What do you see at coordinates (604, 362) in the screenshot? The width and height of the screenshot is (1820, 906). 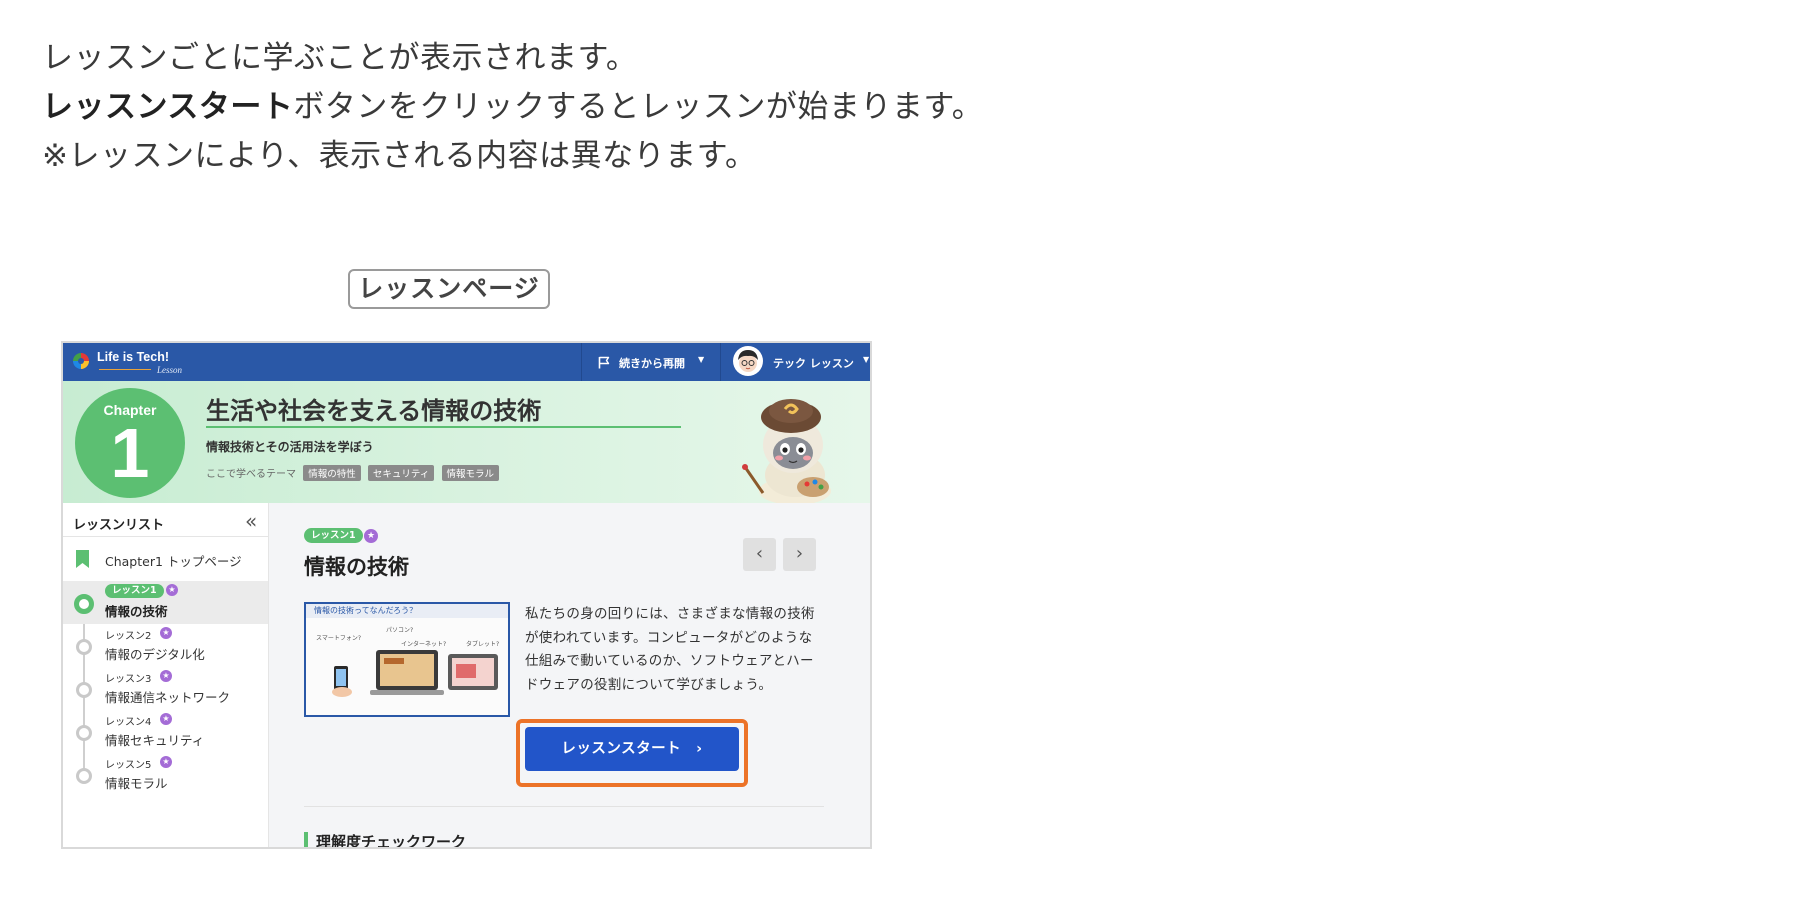 I see `flag-icon` at bounding box center [604, 362].